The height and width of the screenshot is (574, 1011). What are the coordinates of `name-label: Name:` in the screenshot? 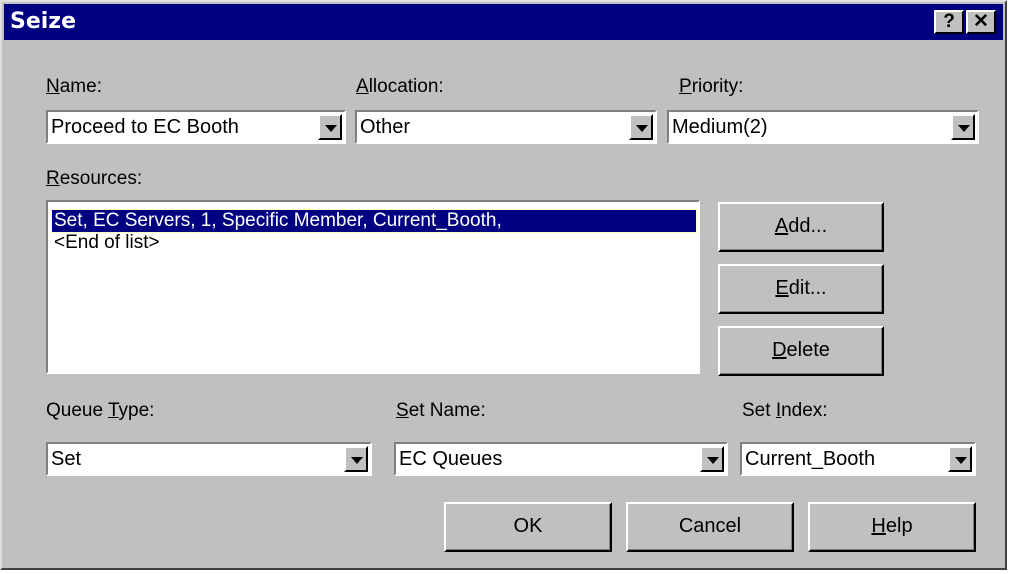 It's located at (74, 86).